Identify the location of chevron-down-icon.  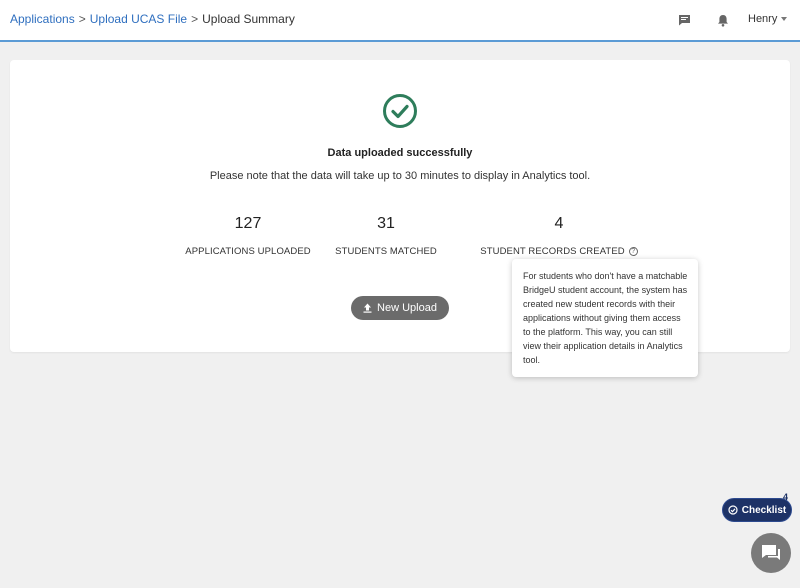
(784, 19).